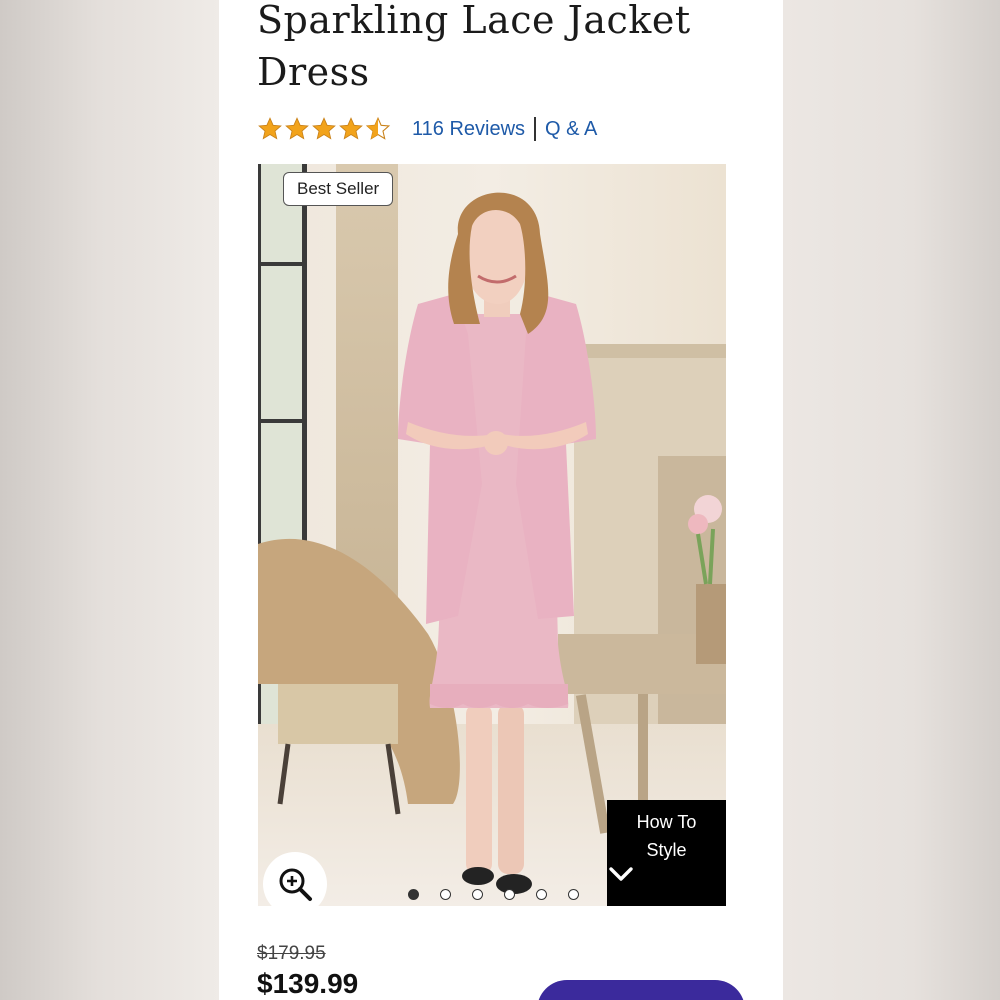  I want to click on how-to-style-label: How To Style, so click(666, 836).